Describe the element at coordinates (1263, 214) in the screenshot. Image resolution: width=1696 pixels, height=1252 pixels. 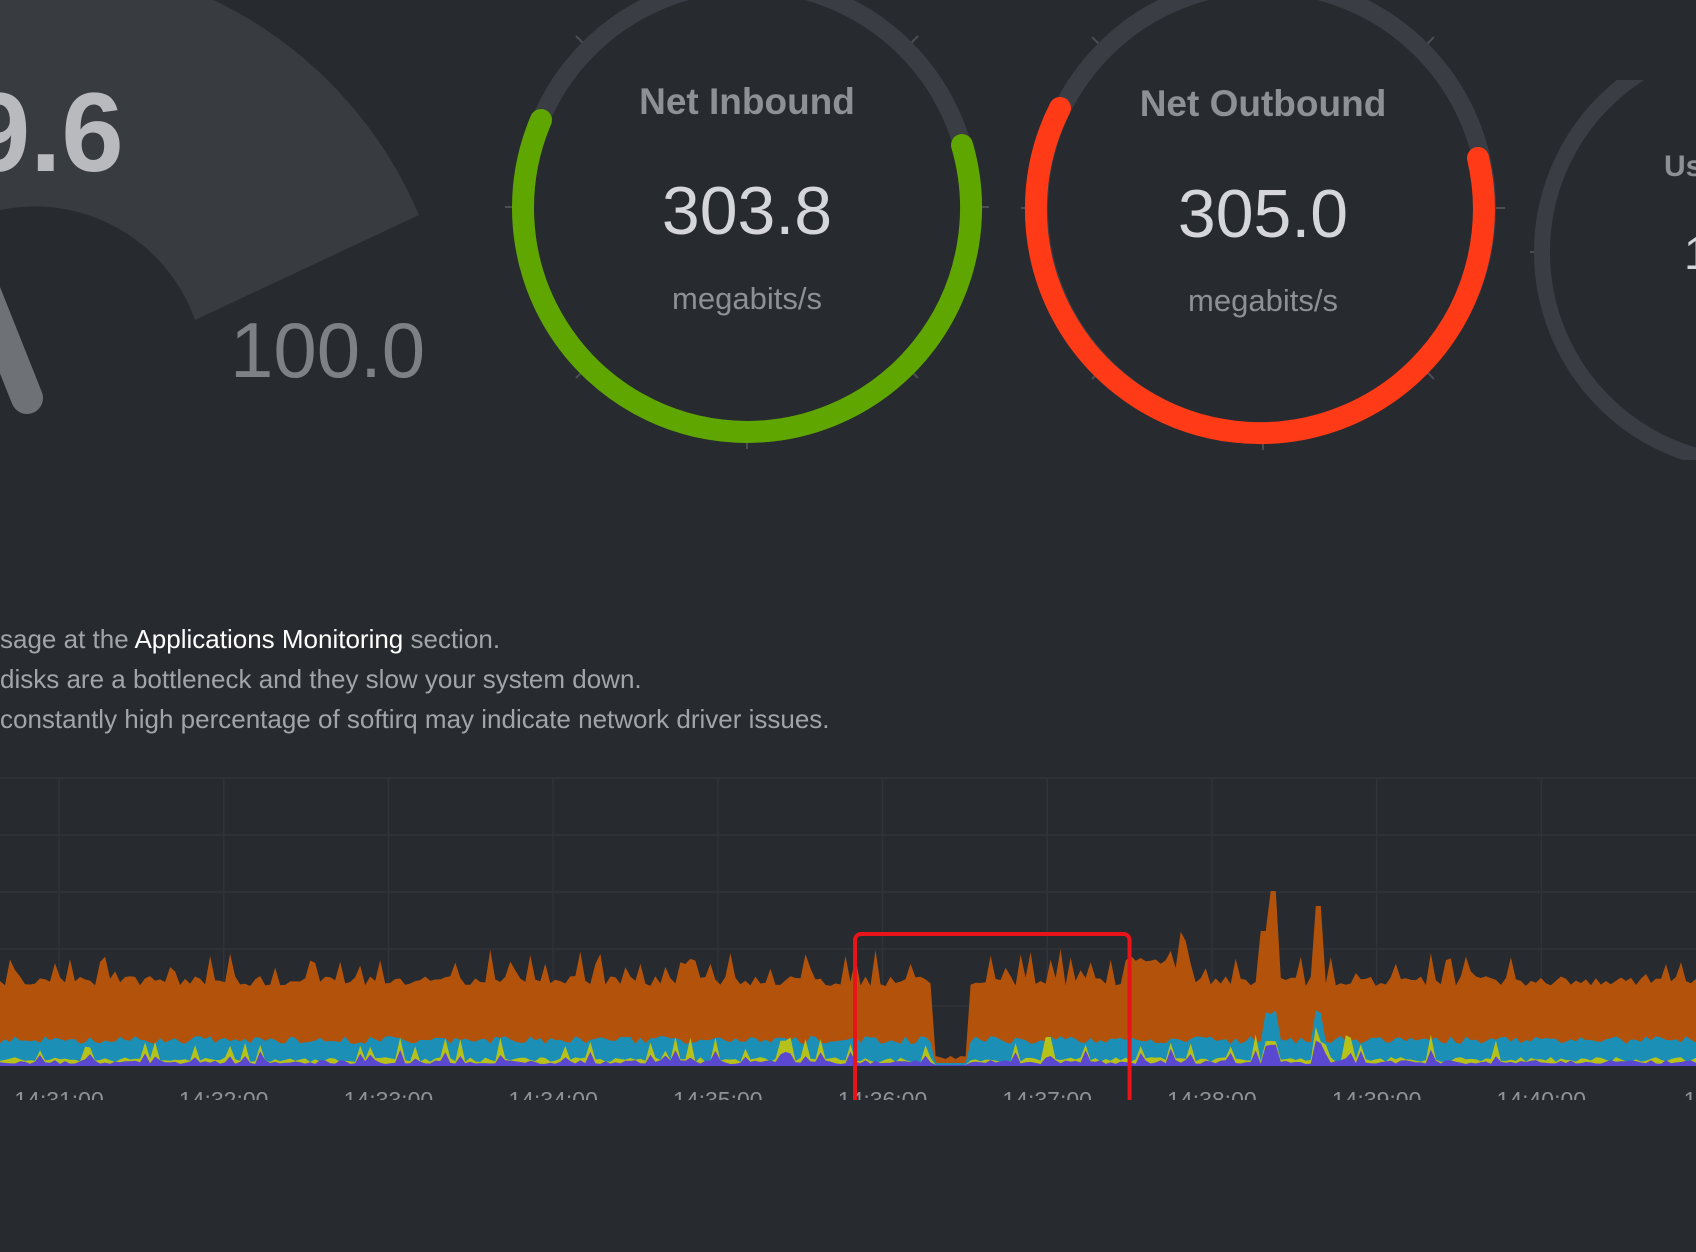
I see `net-outbound-value: 305.0` at that location.